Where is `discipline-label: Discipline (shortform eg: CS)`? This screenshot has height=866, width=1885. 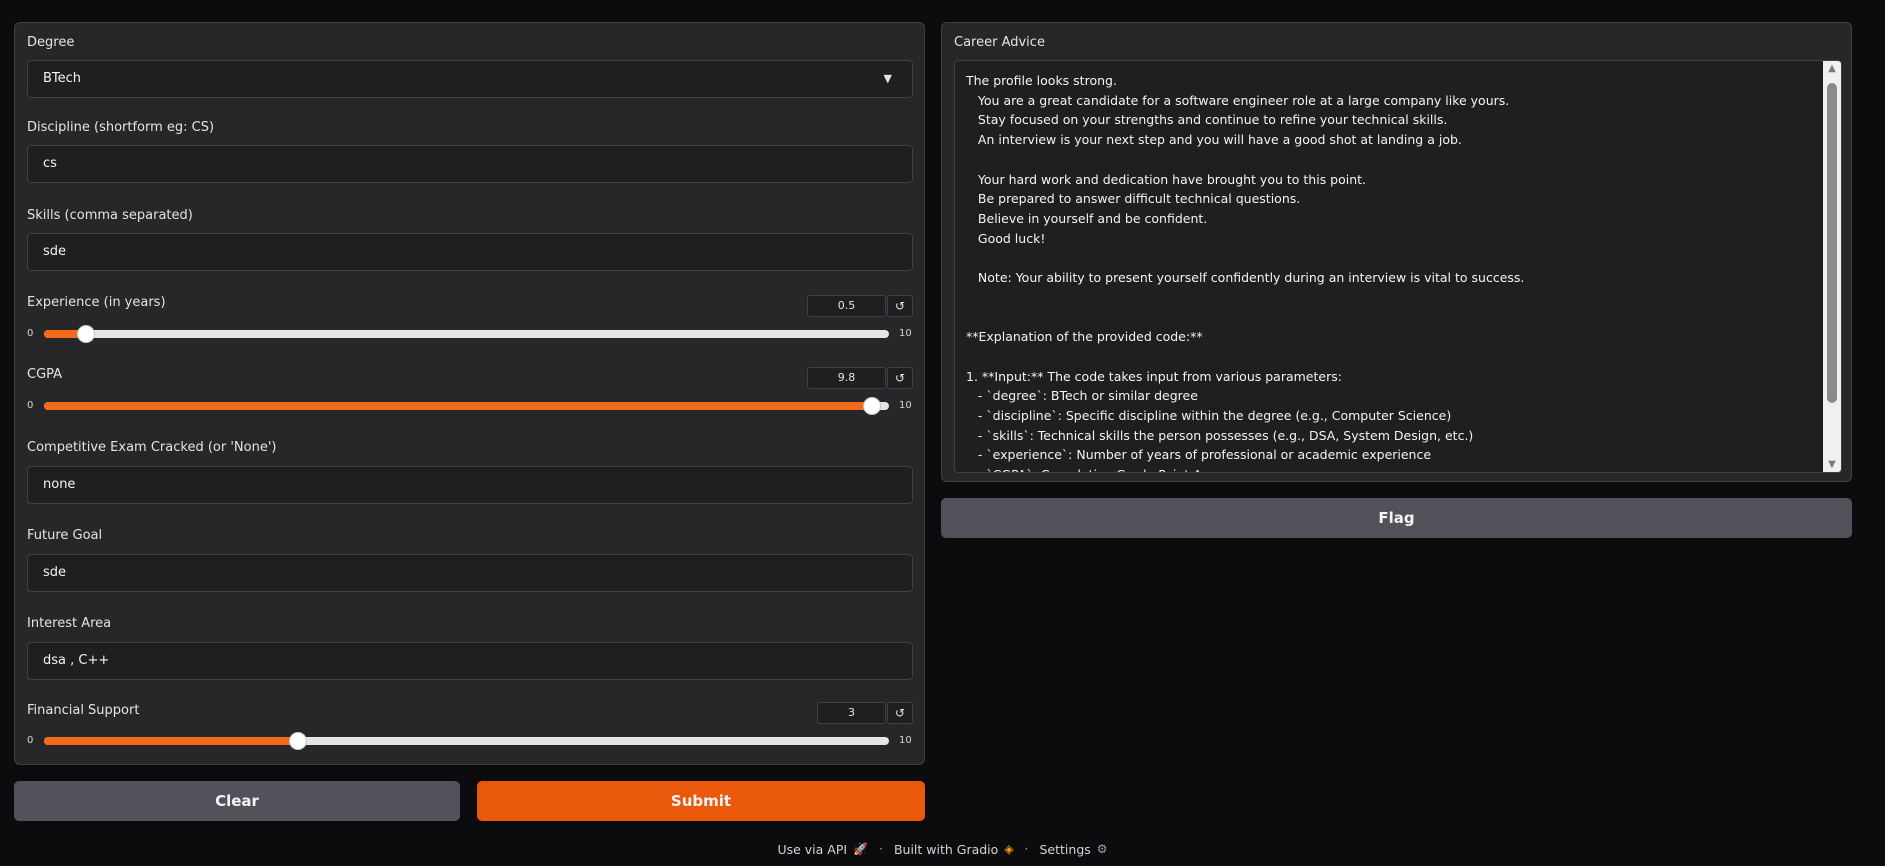 discipline-label: Discipline (shortform eg: CS) is located at coordinates (121, 127).